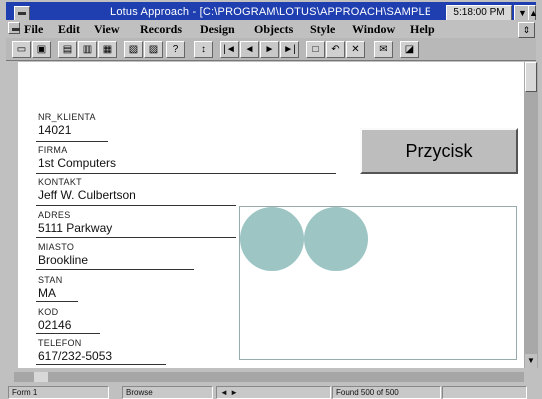  I want to click on print-icon: ▤, so click(67, 49).